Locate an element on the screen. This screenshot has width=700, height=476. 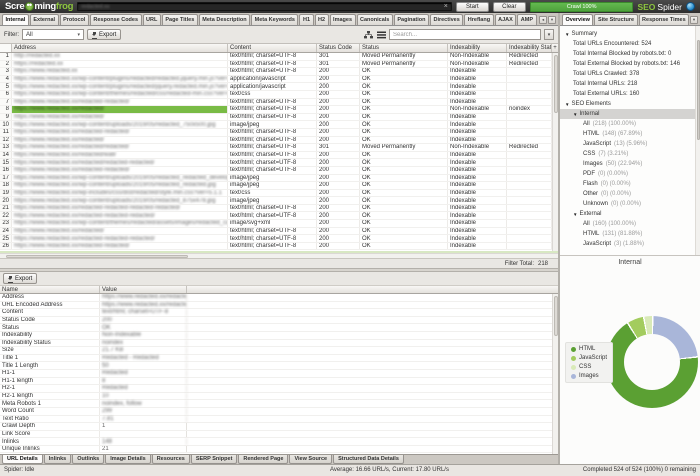
cell-address: https://www.redacted.xx is located at coordinates (120, 71).